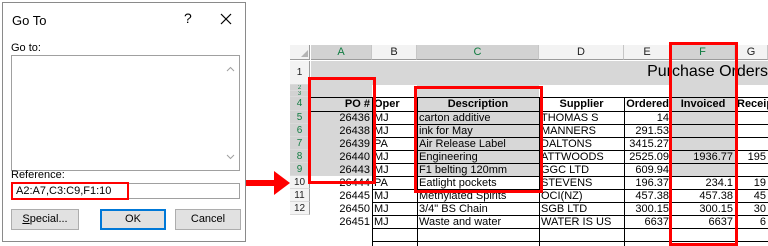 The height and width of the screenshot is (246, 768). I want to click on cell-supplier: OCI(NZ), so click(581, 196).